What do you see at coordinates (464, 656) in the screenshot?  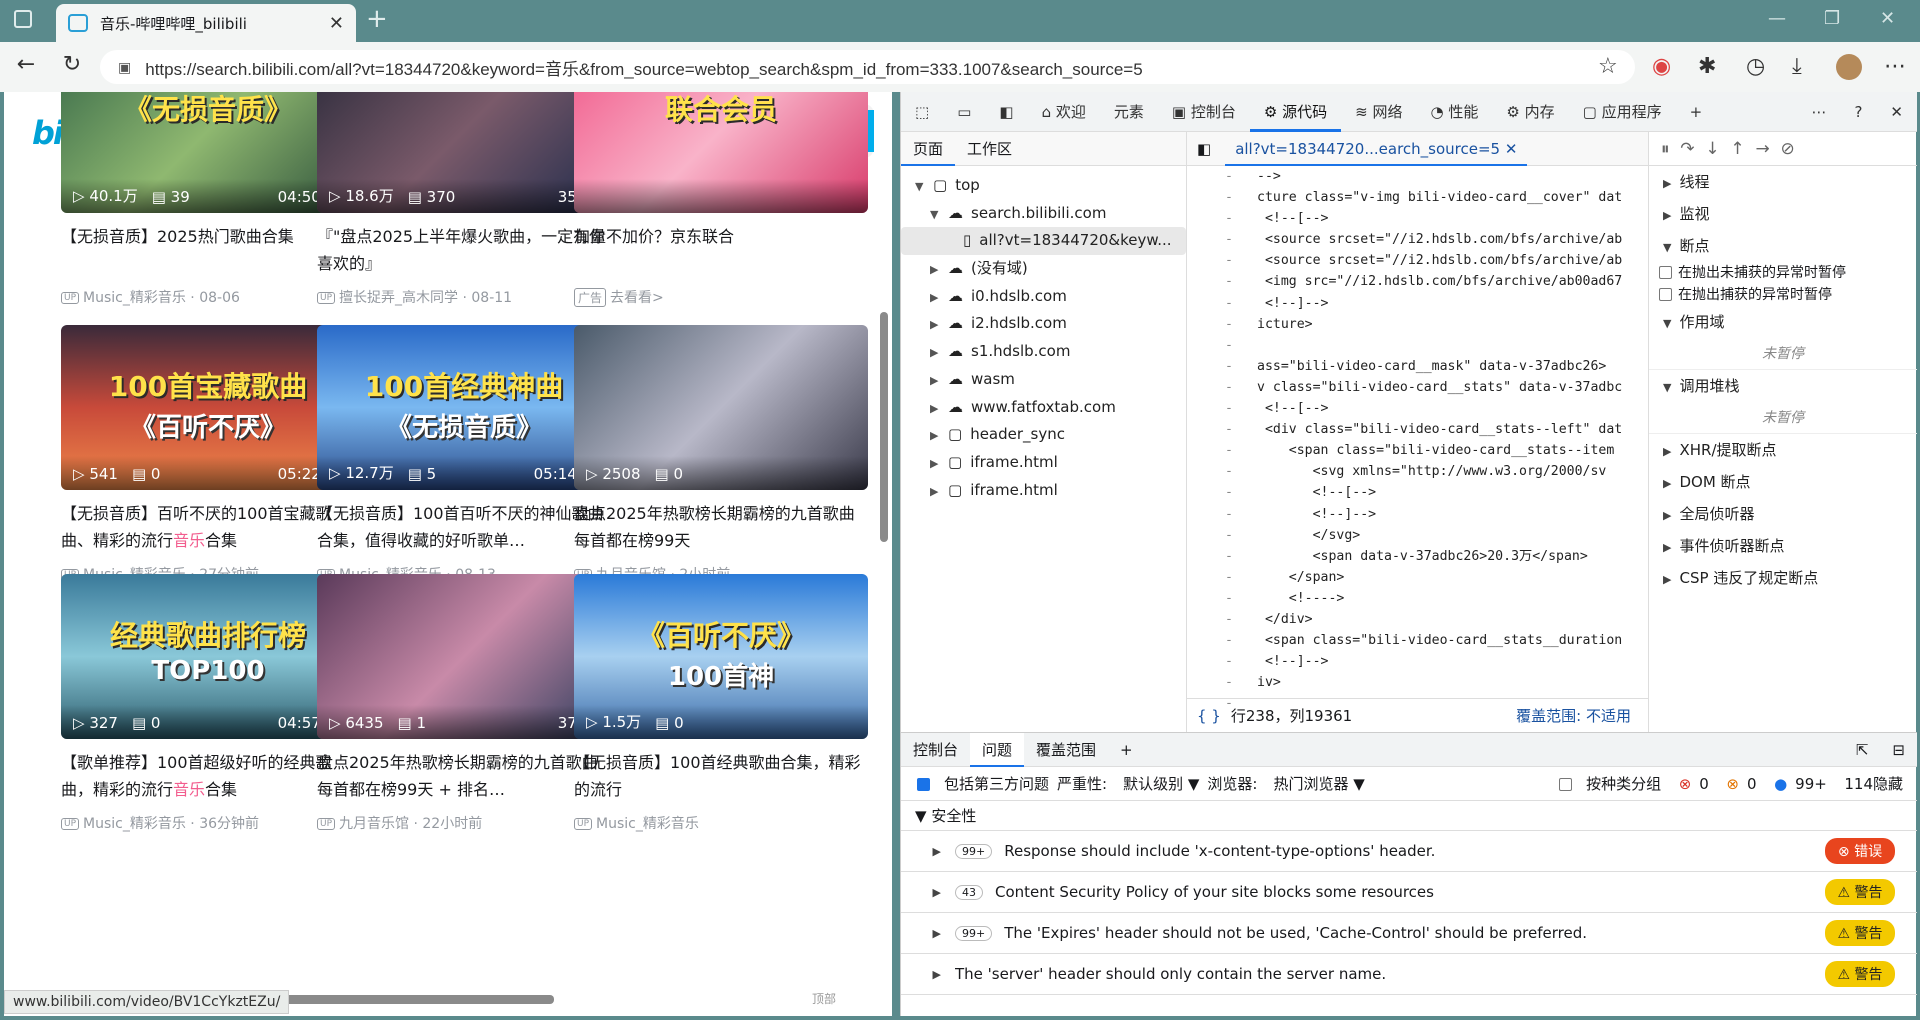 I see `video-thumbnail: ▷ 6435 ▤ 1 37:18` at bounding box center [464, 656].